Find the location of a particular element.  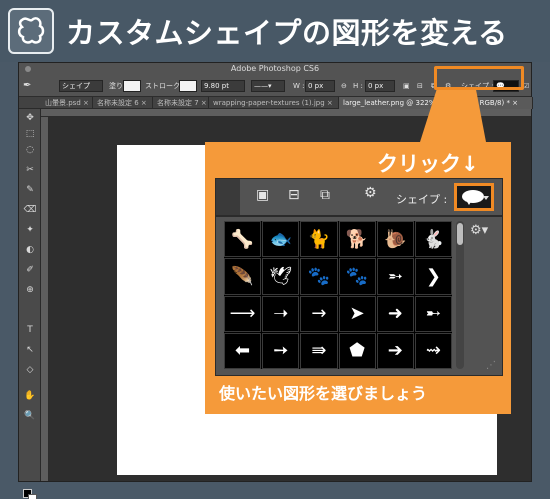

chevron-shape: ❯ is located at coordinates (433, 276).